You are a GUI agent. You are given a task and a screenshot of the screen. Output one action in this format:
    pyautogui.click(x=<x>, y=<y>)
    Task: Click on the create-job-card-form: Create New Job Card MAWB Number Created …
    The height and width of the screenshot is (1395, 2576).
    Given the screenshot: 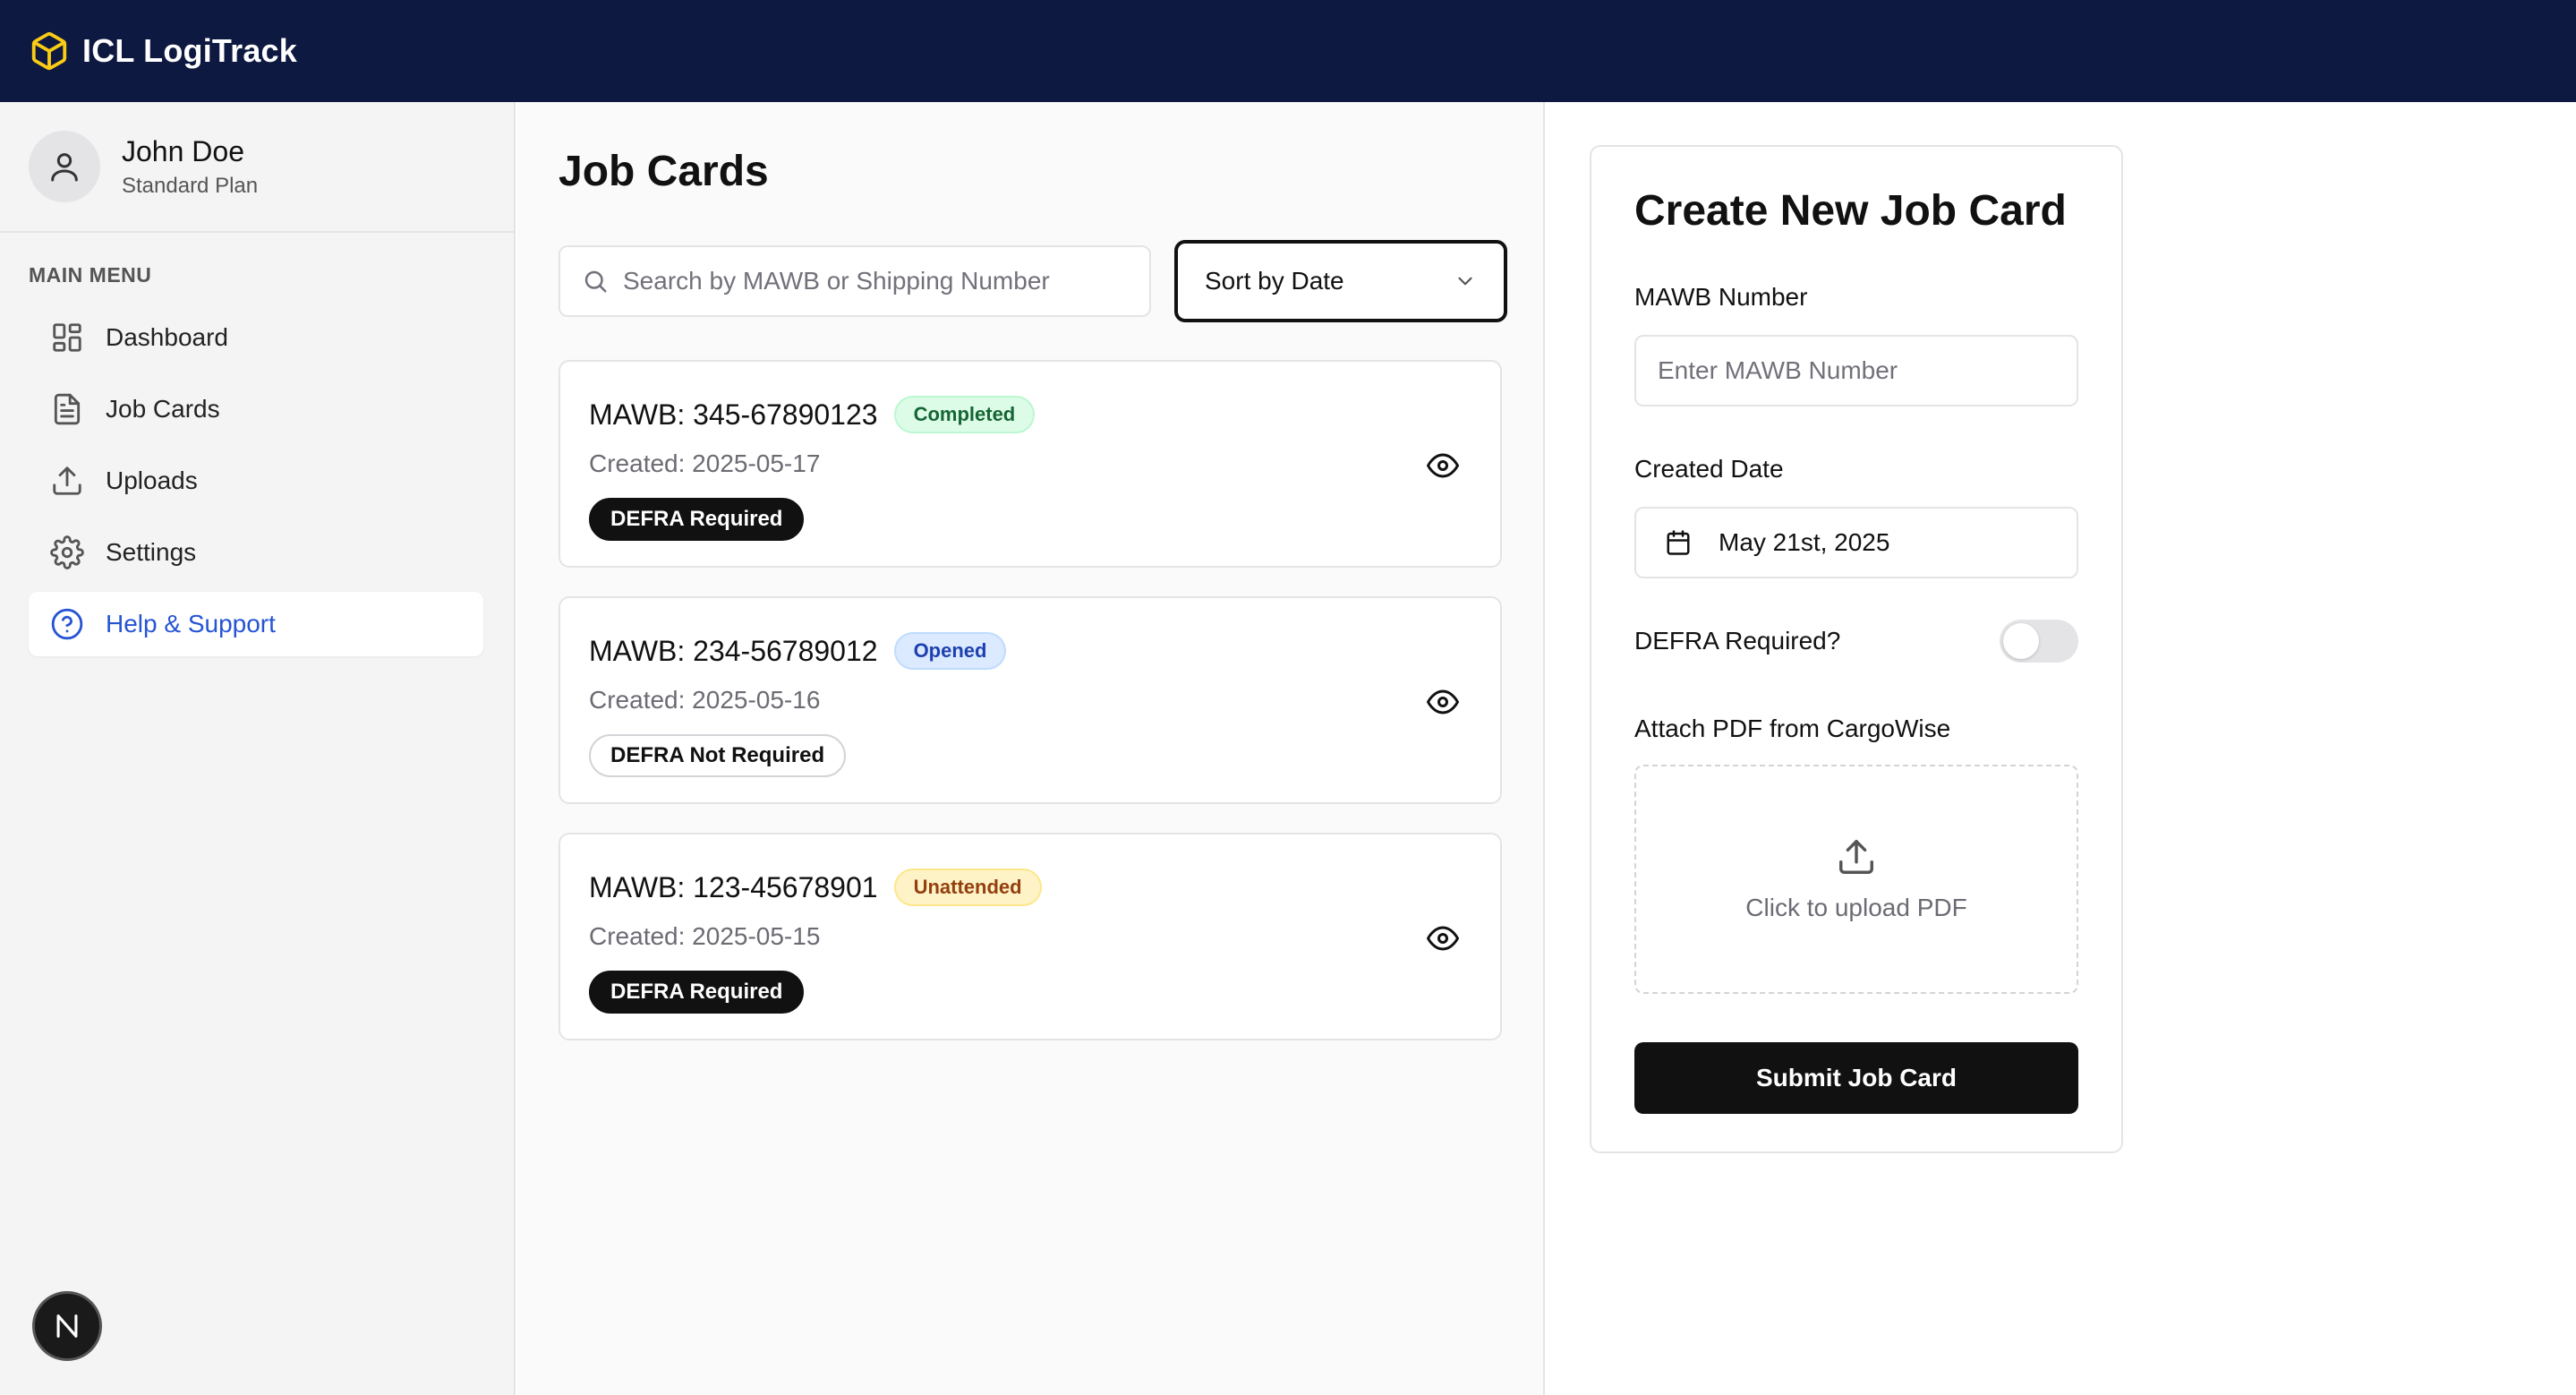 What is the action you would take?
    pyautogui.click(x=1856, y=649)
    